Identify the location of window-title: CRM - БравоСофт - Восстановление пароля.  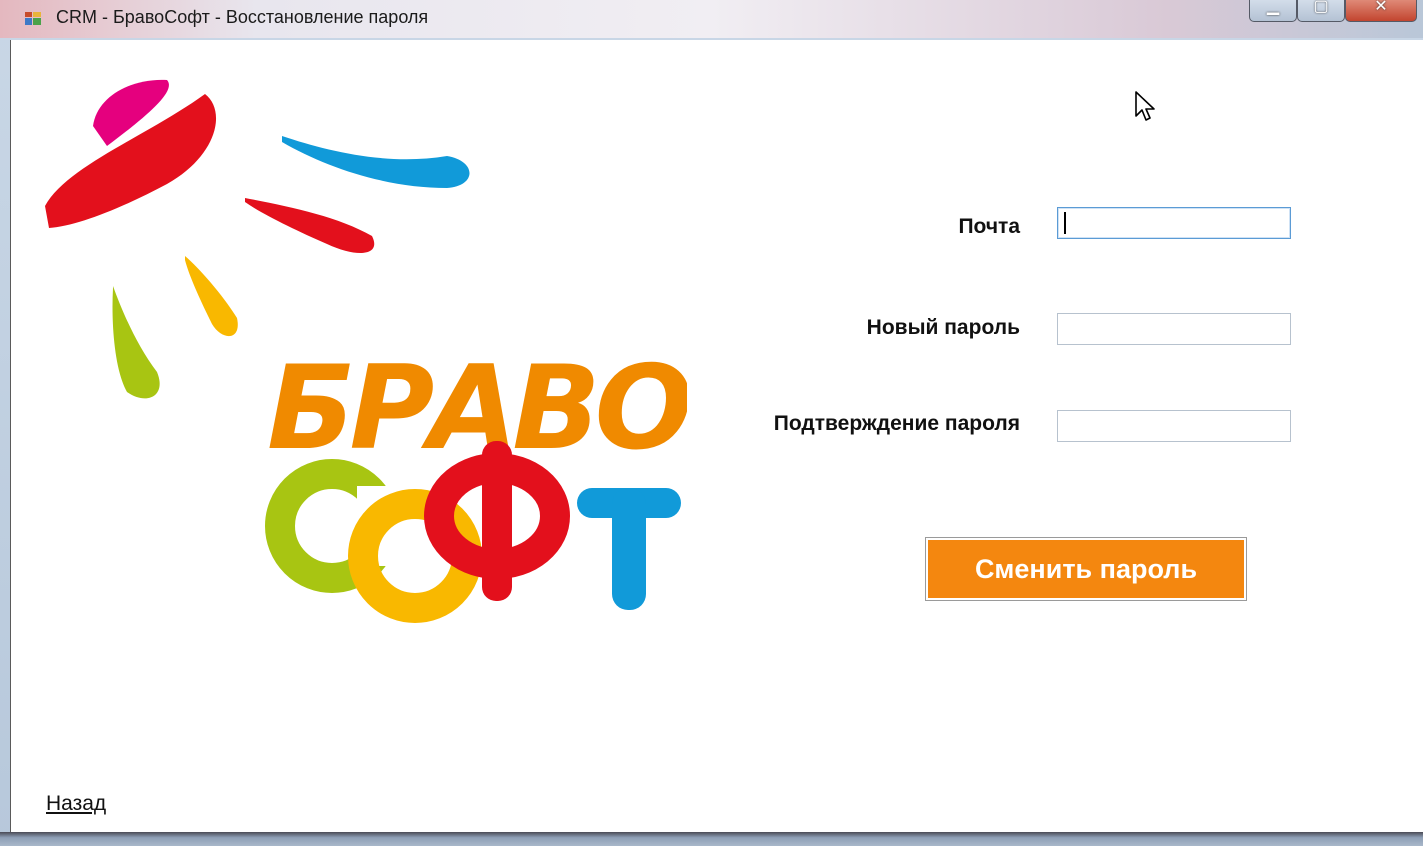
(242, 17).